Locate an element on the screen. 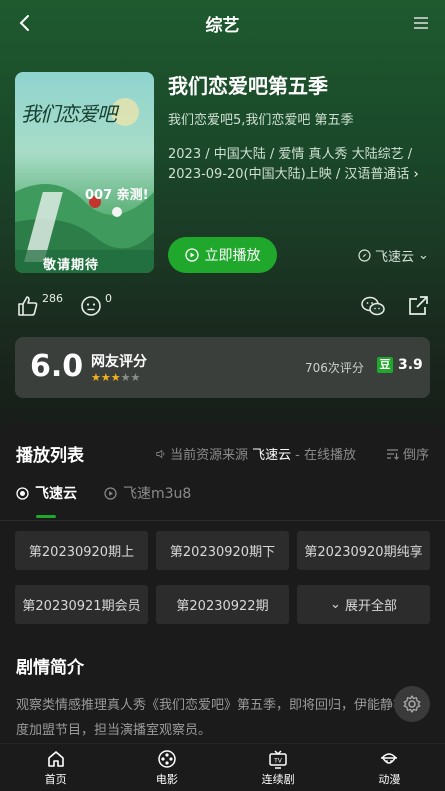  settings-fab is located at coordinates (412, 704).